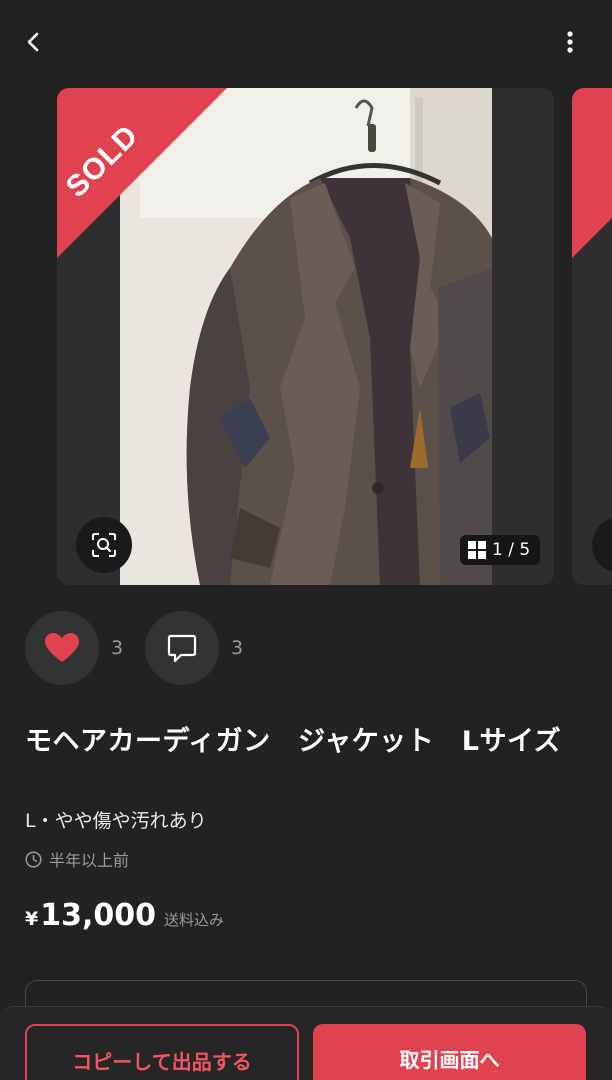 This screenshot has height=1080, width=612. I want to click on item-title: モヘアカーディガン ジャケット Lサイズ, so click(293, 741).